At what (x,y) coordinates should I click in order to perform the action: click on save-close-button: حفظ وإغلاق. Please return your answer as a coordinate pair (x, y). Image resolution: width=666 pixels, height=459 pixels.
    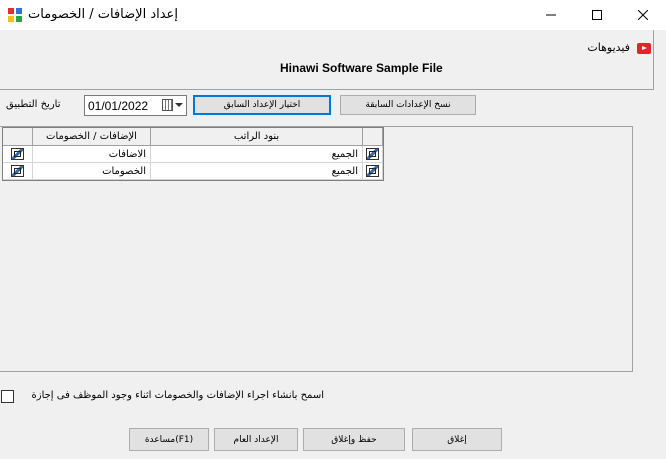
    Looking at the image, I should click on (354, 439).